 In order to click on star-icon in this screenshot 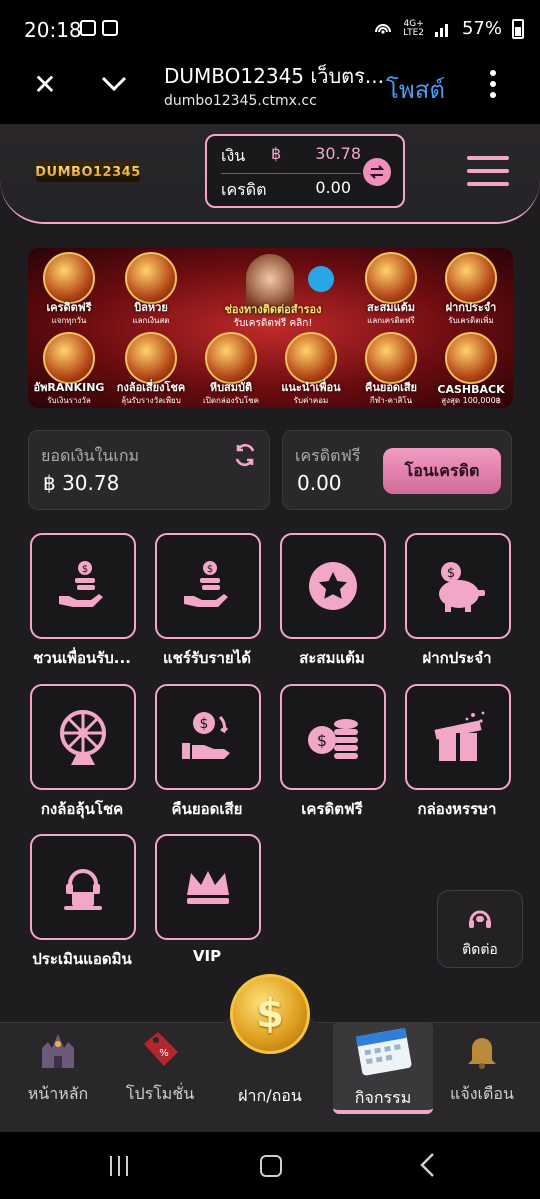, I will do `click(333, 586)`.